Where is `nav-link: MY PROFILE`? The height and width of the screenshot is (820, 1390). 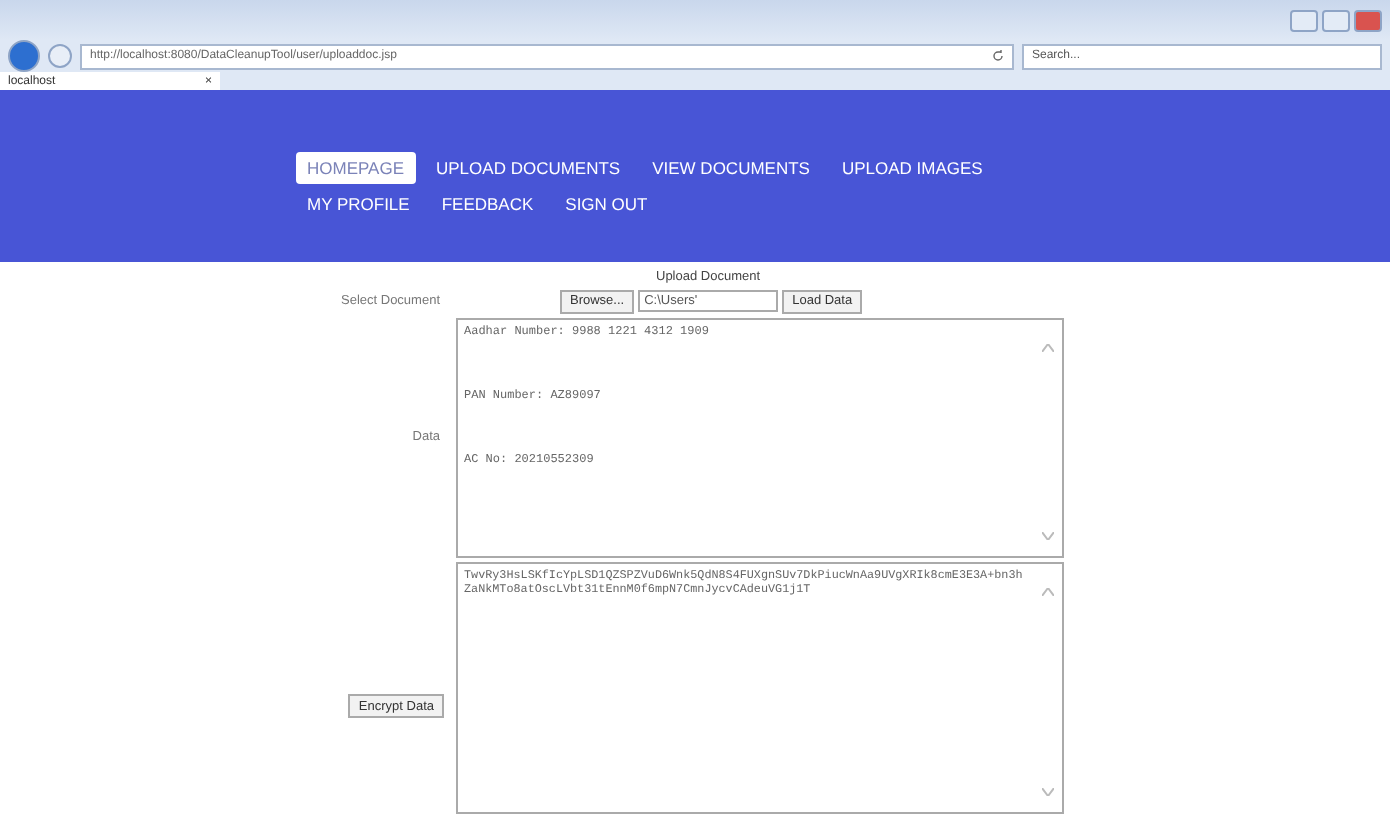
nav-link: MY PROFILE is located at coordinates (358, 204).